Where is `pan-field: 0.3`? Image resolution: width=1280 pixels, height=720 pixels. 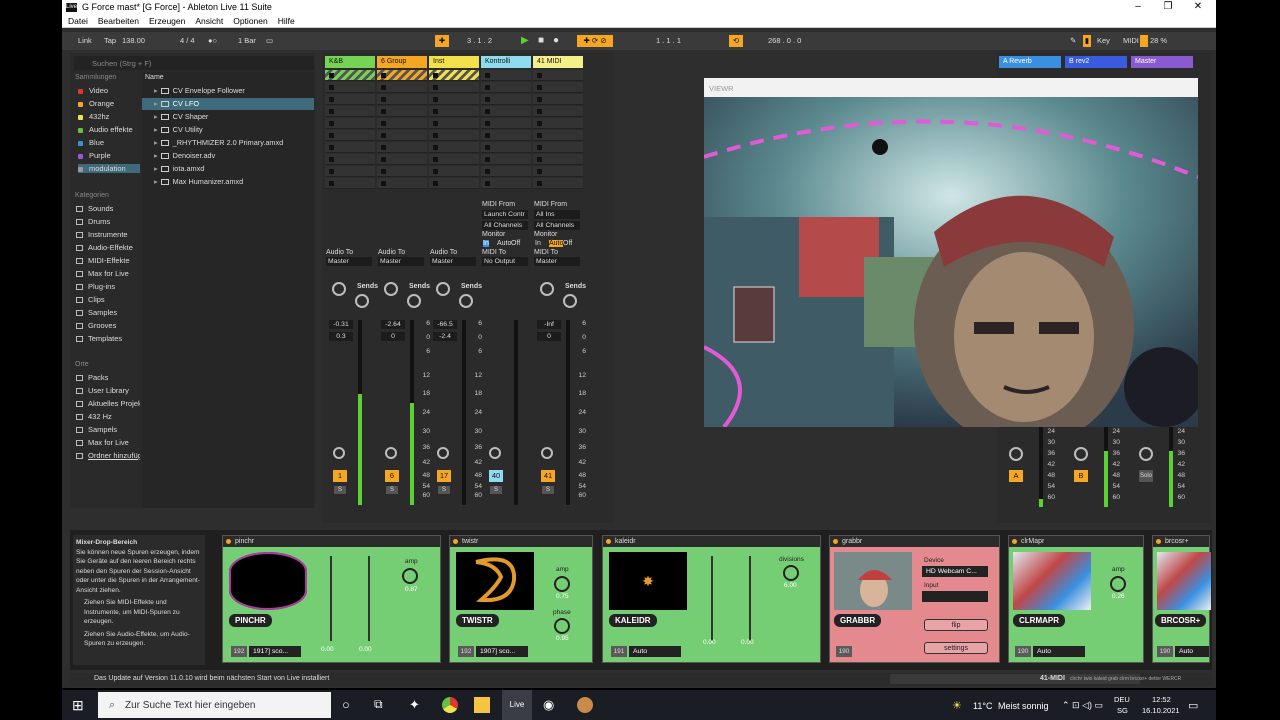
pan-field: 0.3 is located at coordinates (341, 336).